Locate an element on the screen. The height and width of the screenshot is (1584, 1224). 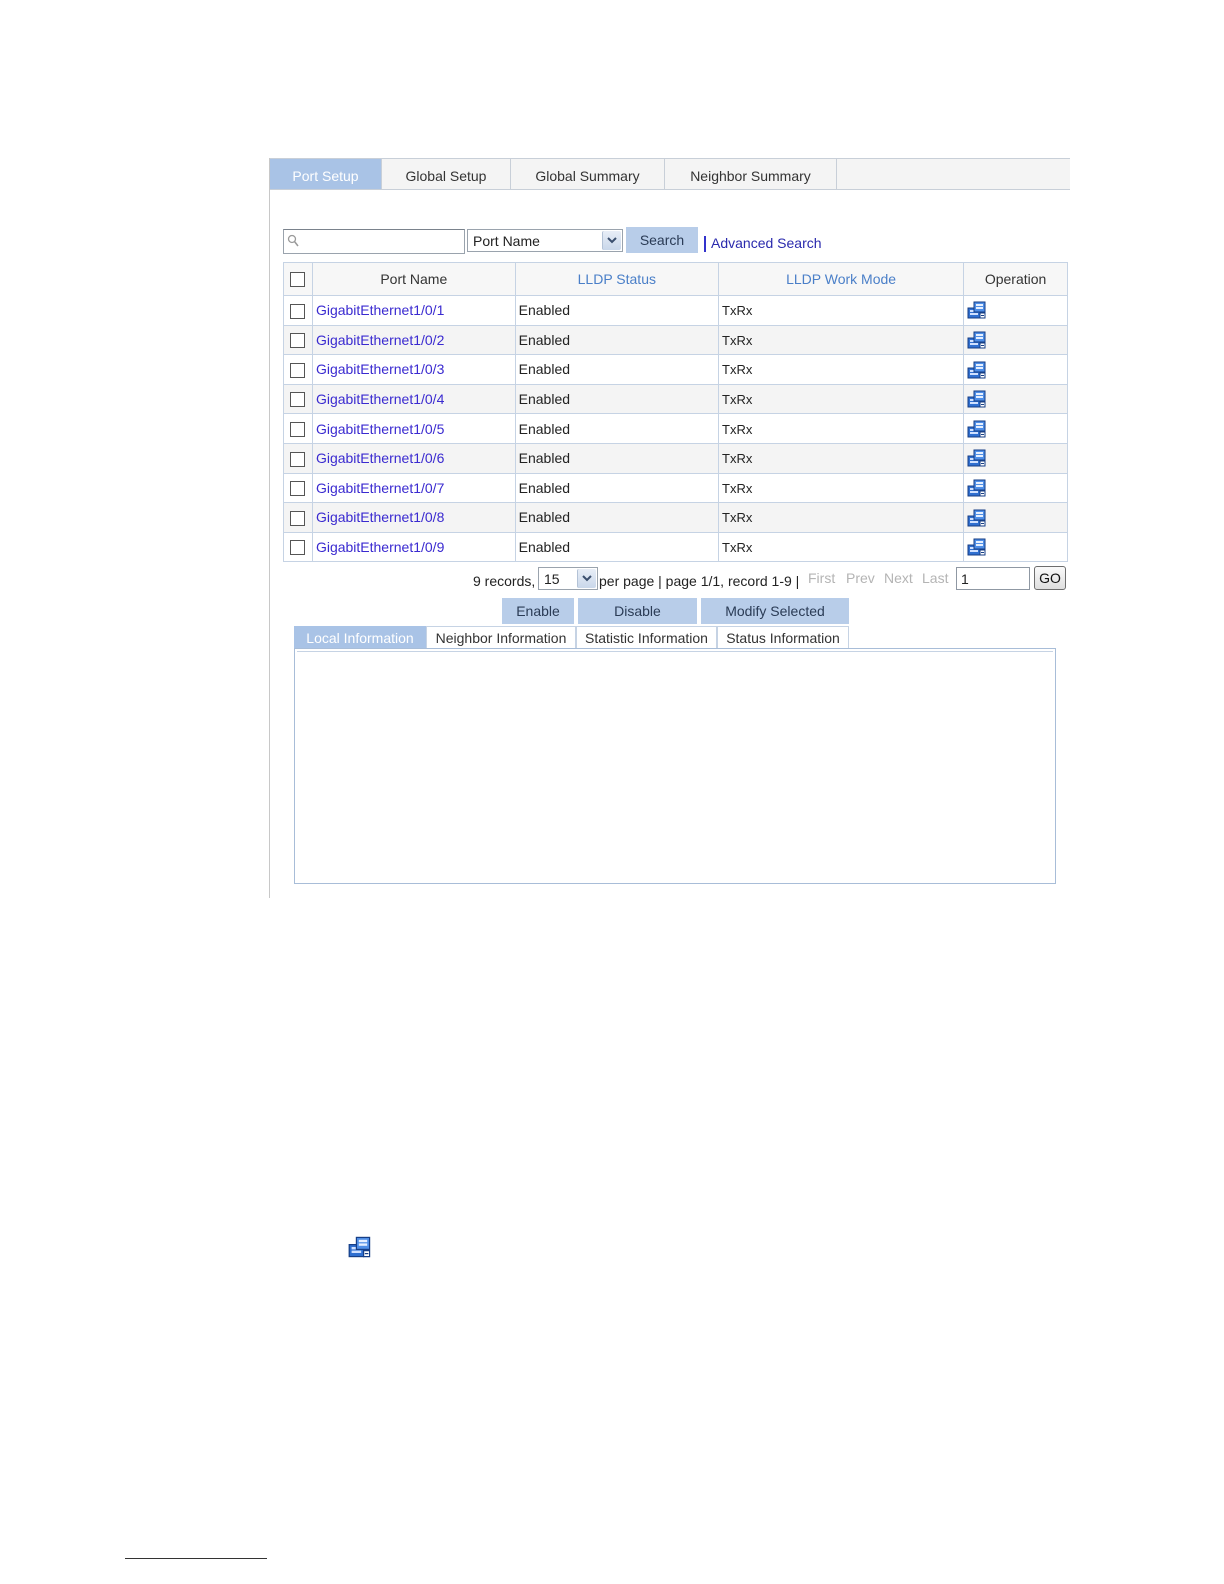
tab-neighbor-information: Neighbor Information is located at coordinates (501, 637).